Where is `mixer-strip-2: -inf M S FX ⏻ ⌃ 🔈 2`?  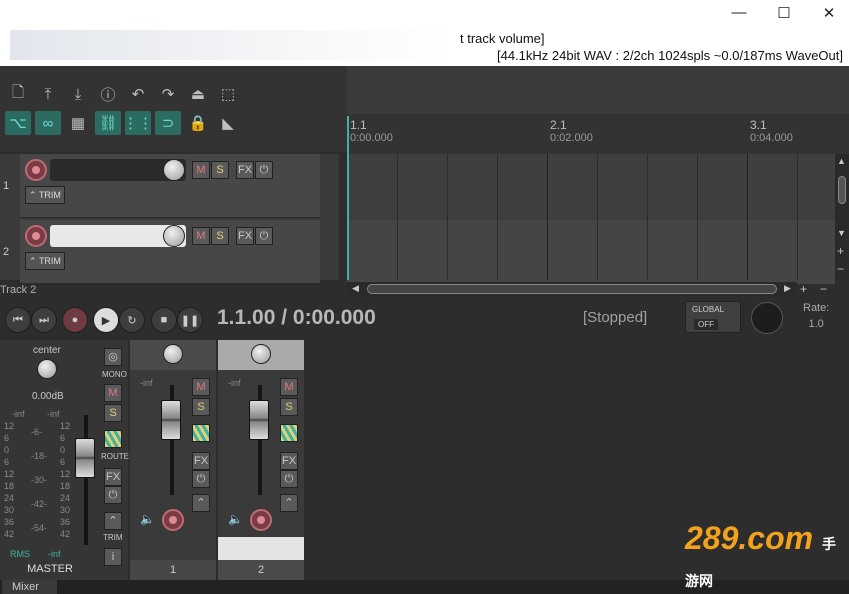 mixer-strip-2: -inf M S FX ⏻ ⌃ 🔈 2 is located at coordinates (261, 460).